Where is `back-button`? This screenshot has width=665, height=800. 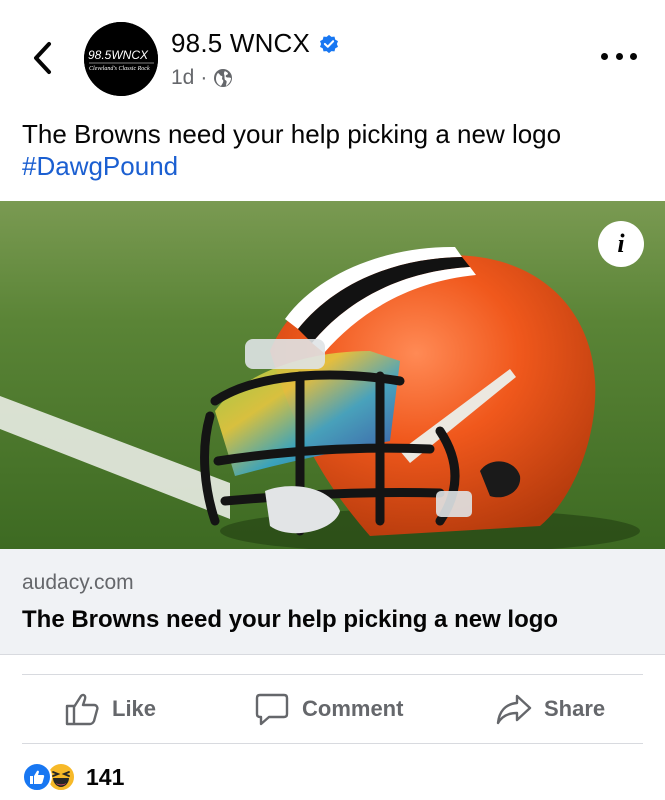
back-button is located at coordinates (42, 58).